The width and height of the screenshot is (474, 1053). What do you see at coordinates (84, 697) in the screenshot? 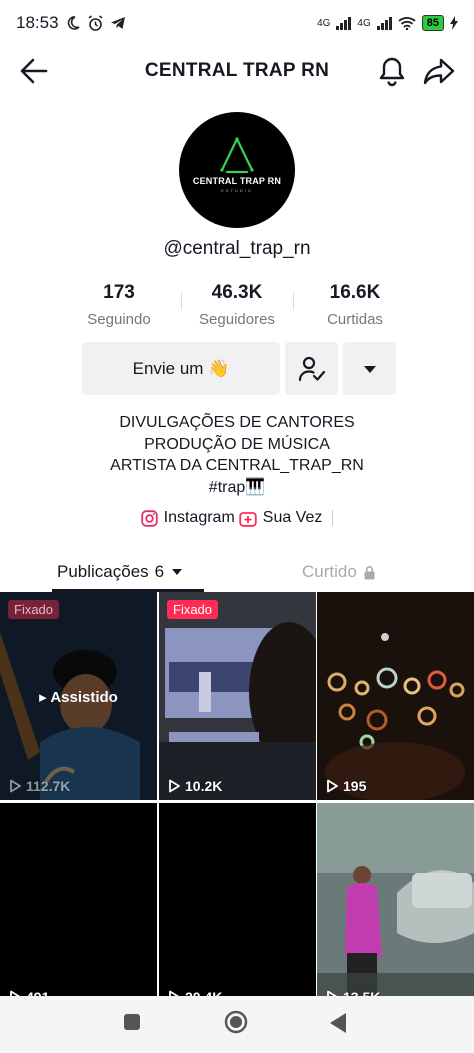
I see `watched-label-text: Assistido` at bounding box center [84, 697].